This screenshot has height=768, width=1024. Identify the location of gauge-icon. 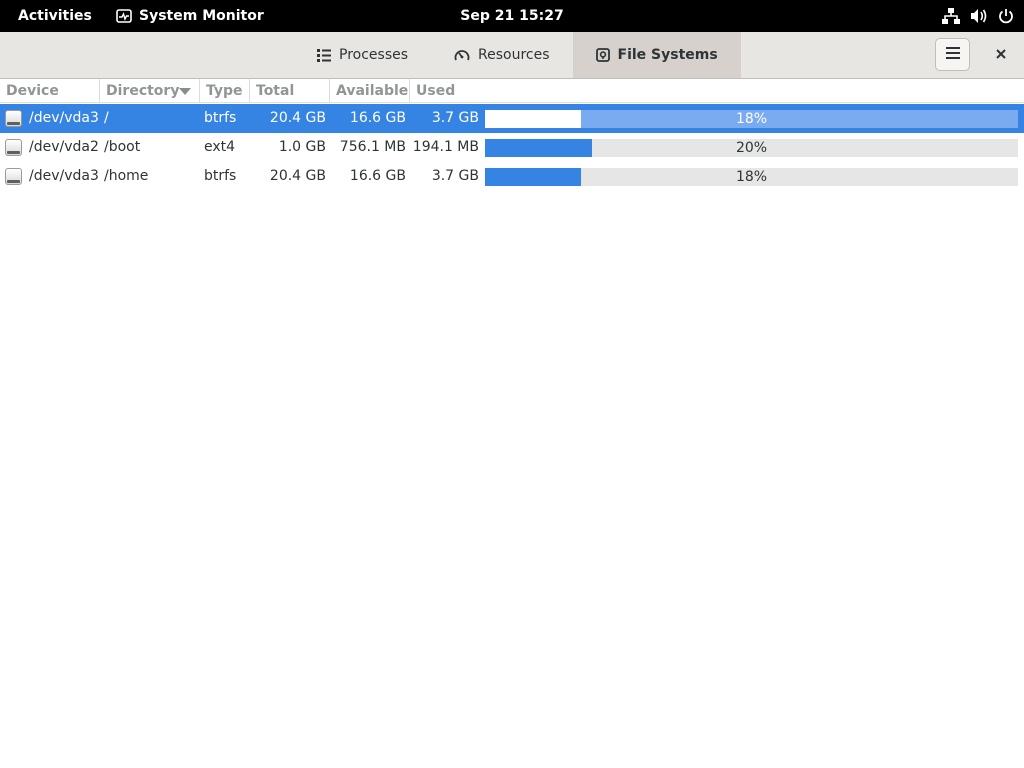
(462, 55).